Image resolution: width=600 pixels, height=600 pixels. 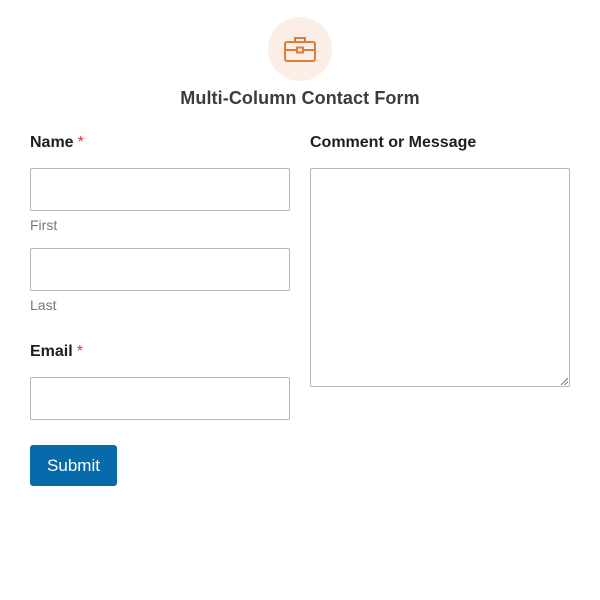 What do you see at coordinates (52, 142) in the screenshot?
I see `name-label-text: Name` at bounding box center [52, 142].